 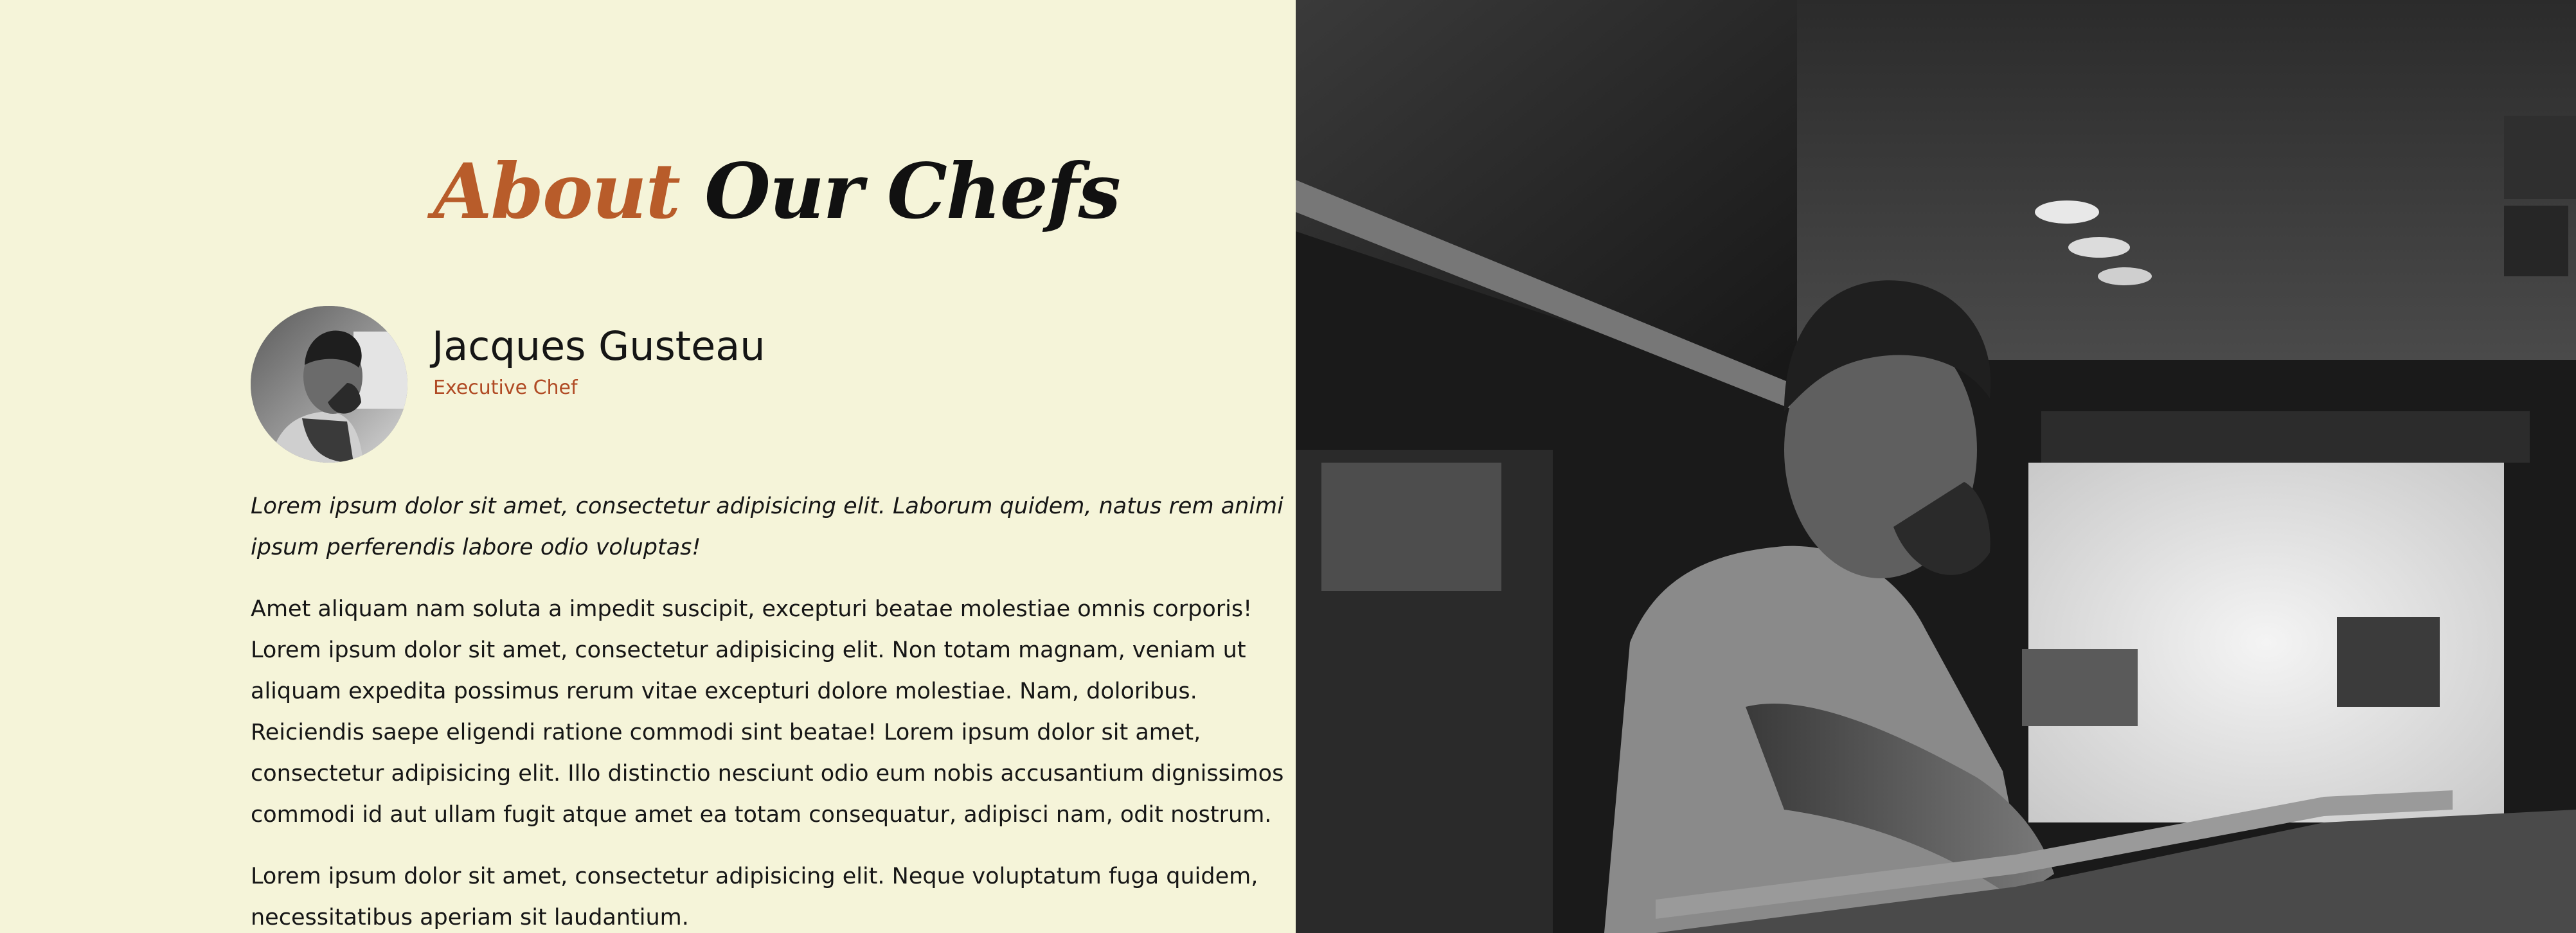 I want to click on chef-avatar, so click(x=329, y=384).